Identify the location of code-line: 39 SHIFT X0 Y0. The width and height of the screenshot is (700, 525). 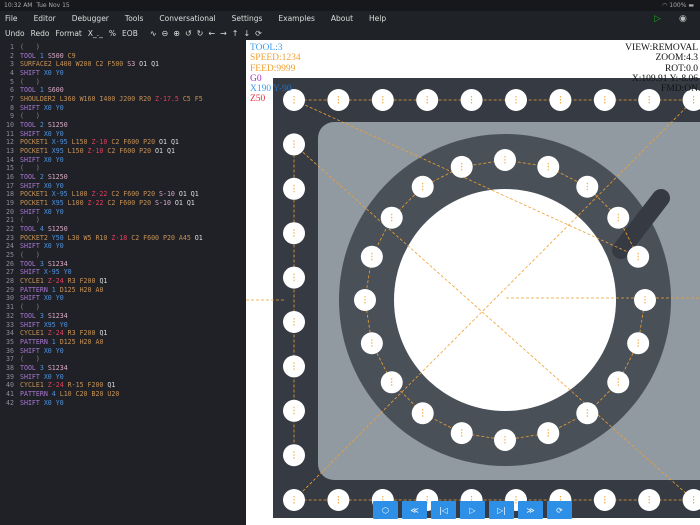
(123, 377).